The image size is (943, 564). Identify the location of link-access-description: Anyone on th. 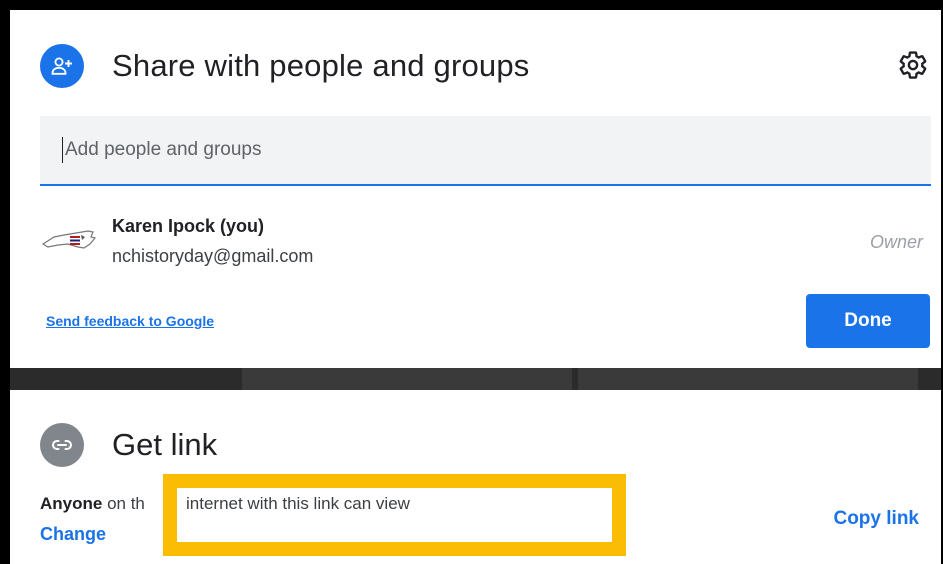
(92, 504).